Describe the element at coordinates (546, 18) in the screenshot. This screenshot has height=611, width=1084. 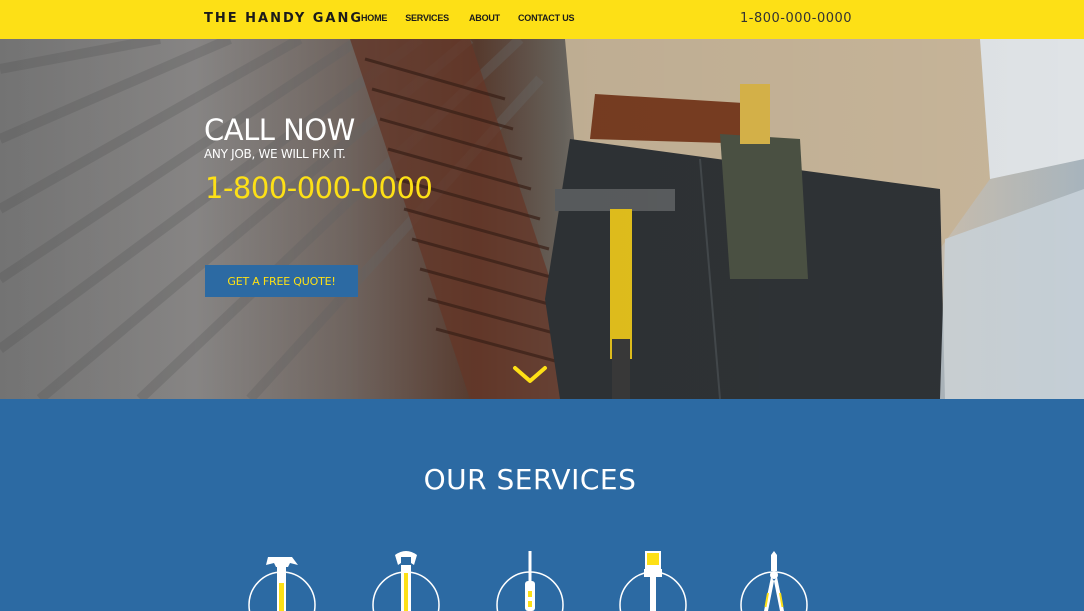
I see `nav-contact-us: CONTACT US` at that location.